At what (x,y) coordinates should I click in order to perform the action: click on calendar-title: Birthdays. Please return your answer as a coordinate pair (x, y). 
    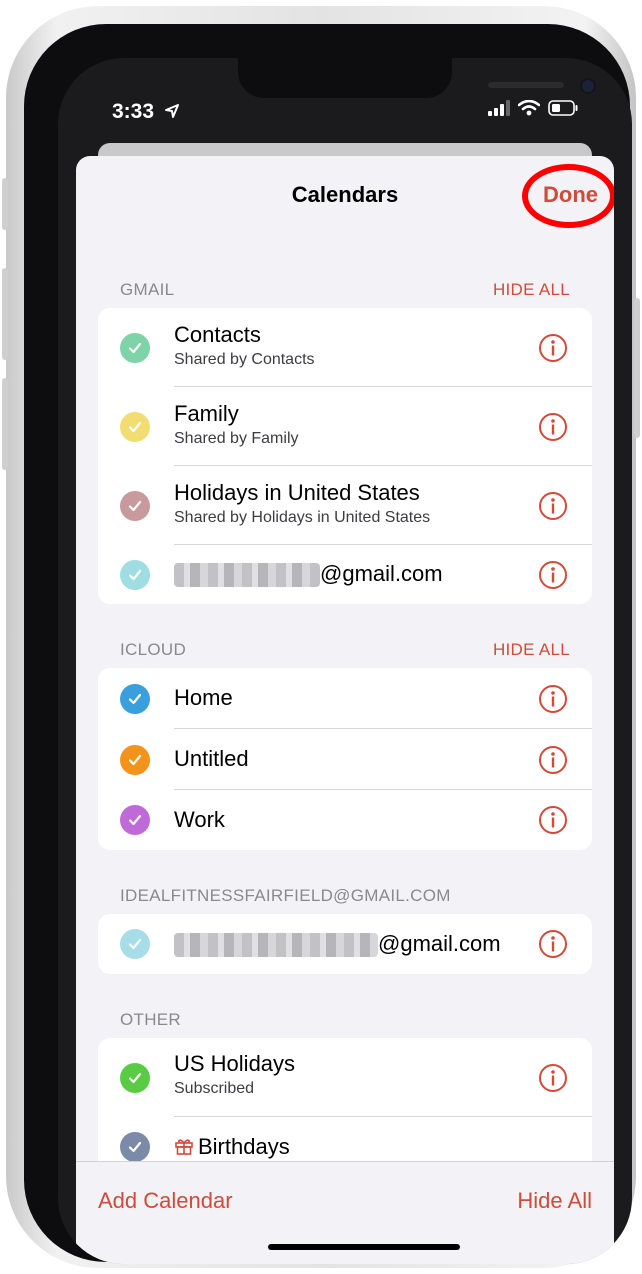
    Looking at the image, I should click on (232, 1147).